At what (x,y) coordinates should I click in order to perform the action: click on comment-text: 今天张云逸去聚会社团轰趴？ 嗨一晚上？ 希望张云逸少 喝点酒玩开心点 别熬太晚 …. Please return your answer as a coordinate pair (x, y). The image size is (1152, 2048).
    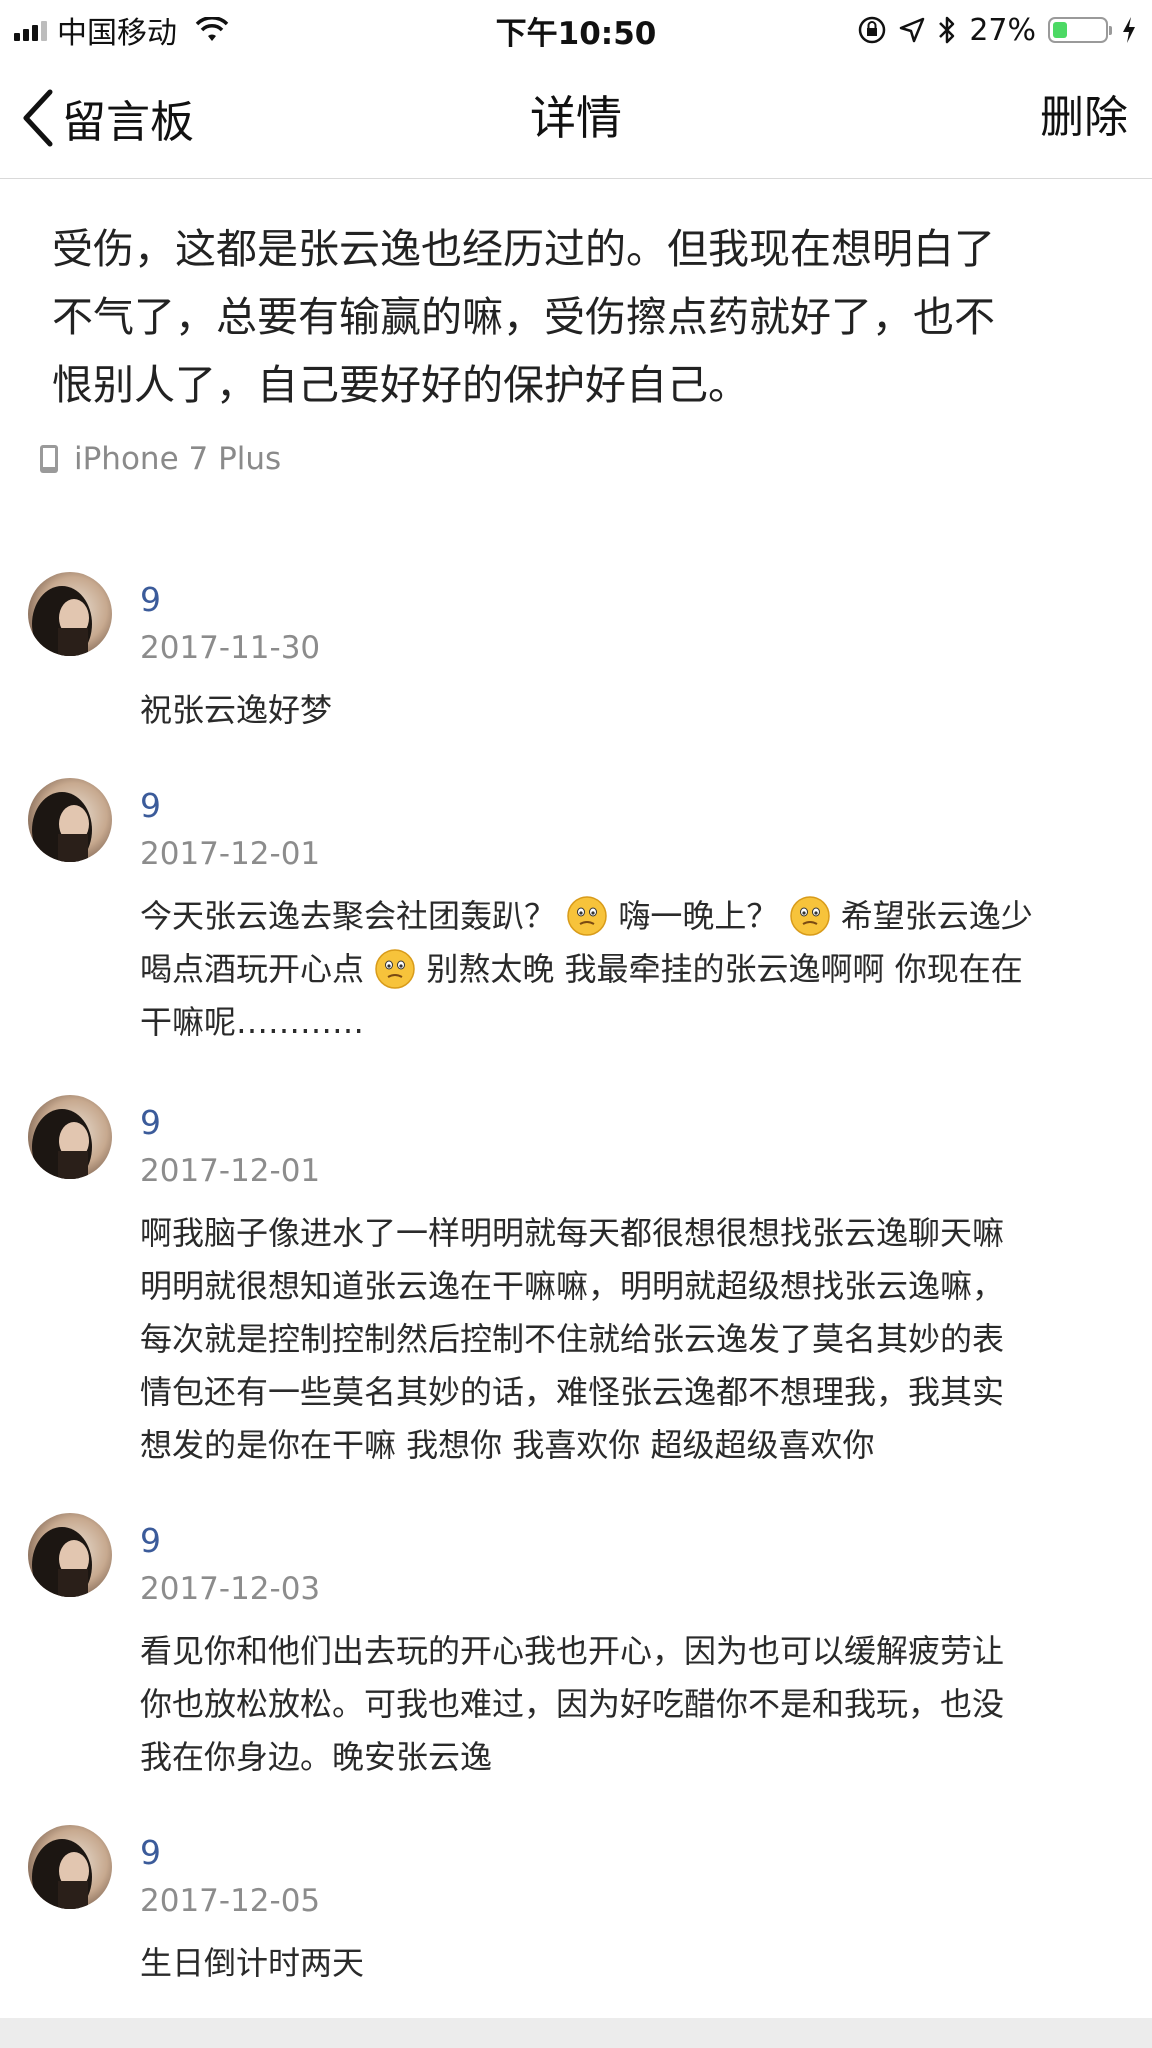
    Looking at the image, I should click on (630, 969).